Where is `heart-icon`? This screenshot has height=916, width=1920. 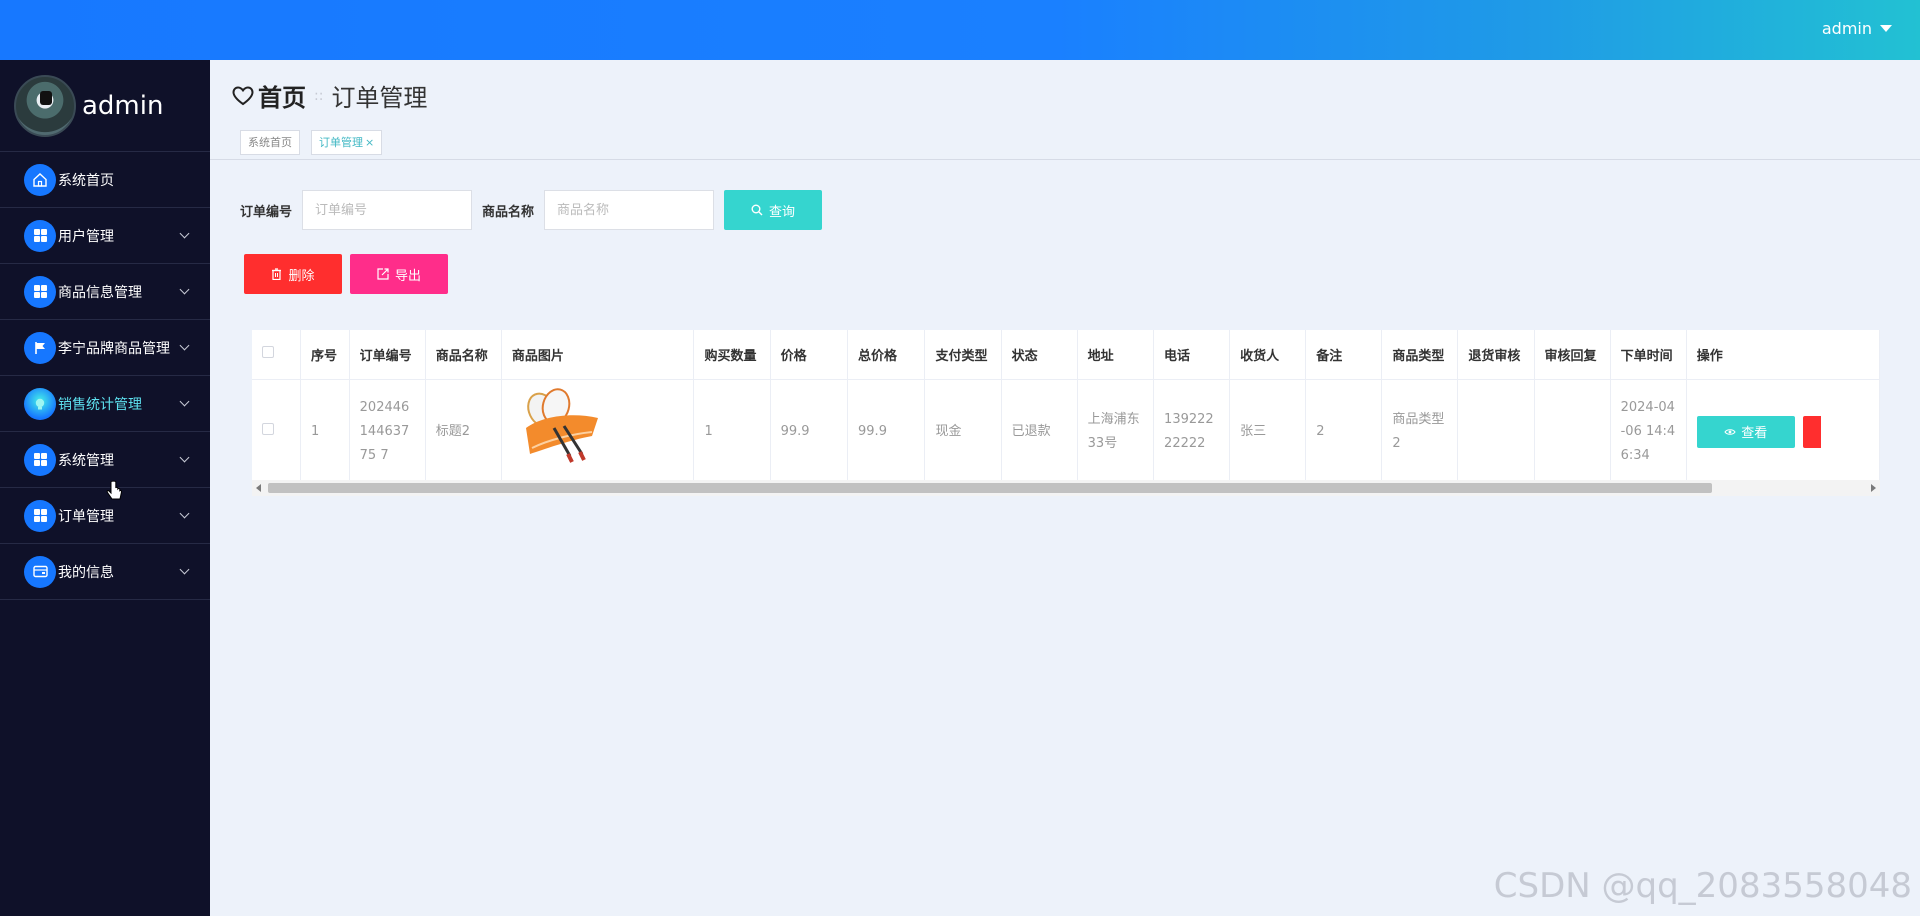 heart-icon is located at coordinates (243, 95).